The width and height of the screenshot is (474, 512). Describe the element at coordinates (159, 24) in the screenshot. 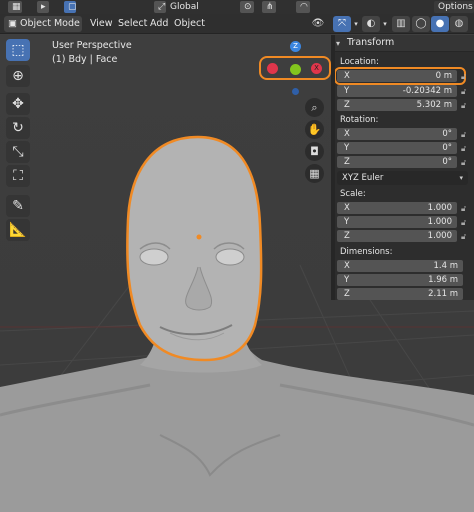

I see `menu-add: Add` at that location.